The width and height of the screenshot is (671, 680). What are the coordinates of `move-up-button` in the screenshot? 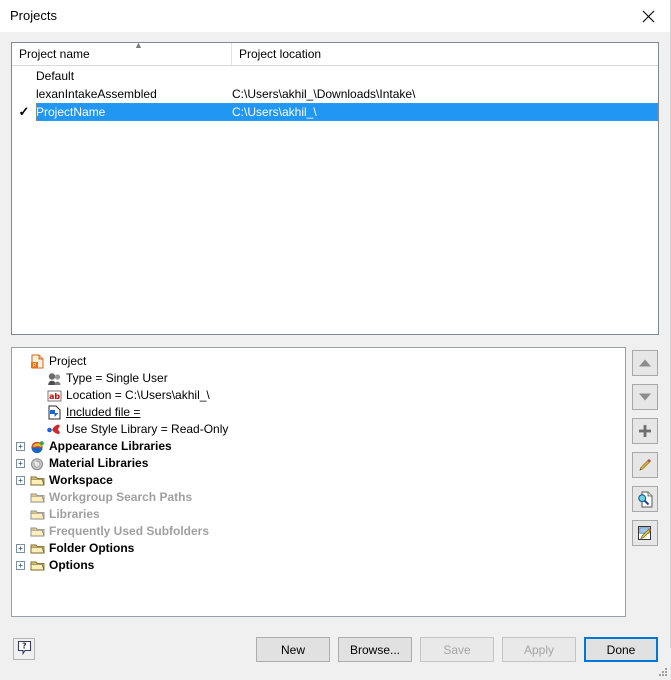 It's located at (645, 363).